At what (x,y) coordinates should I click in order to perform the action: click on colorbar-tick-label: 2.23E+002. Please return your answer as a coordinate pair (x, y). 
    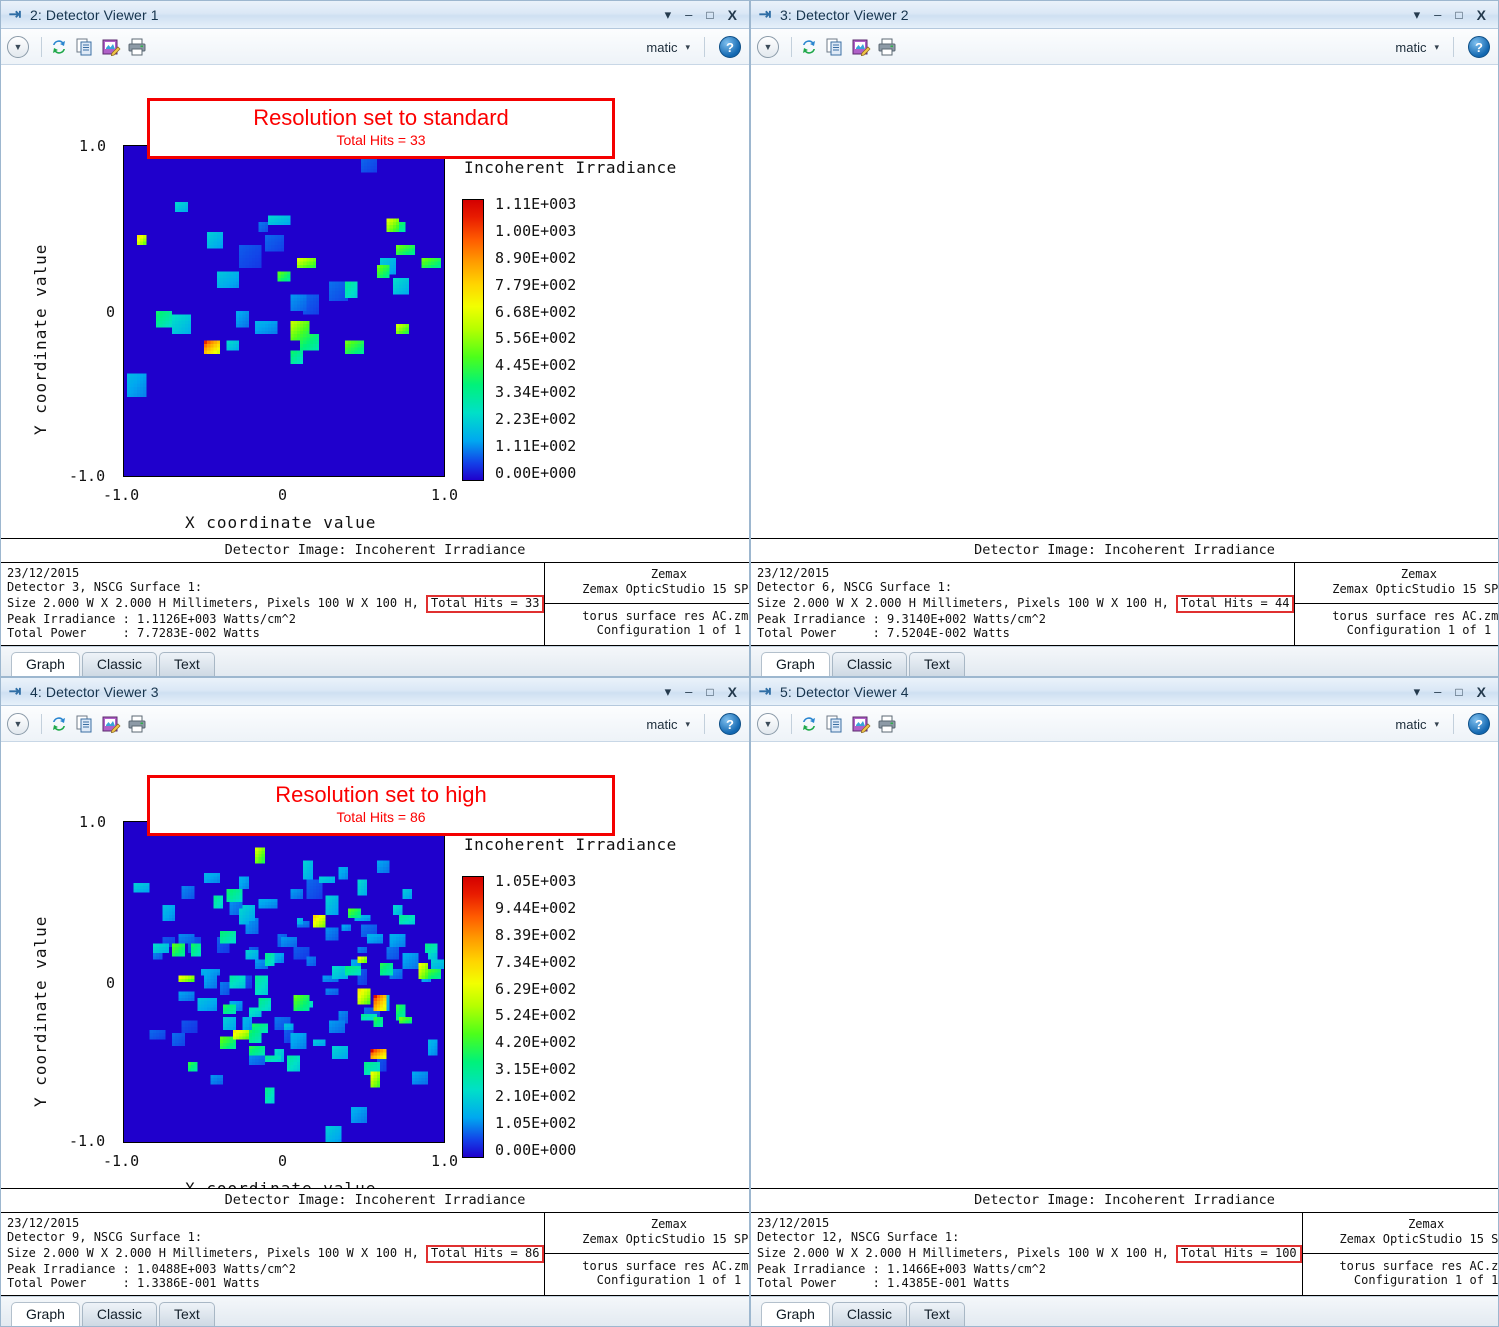
    Looking at the image, I should click on (536, 419).